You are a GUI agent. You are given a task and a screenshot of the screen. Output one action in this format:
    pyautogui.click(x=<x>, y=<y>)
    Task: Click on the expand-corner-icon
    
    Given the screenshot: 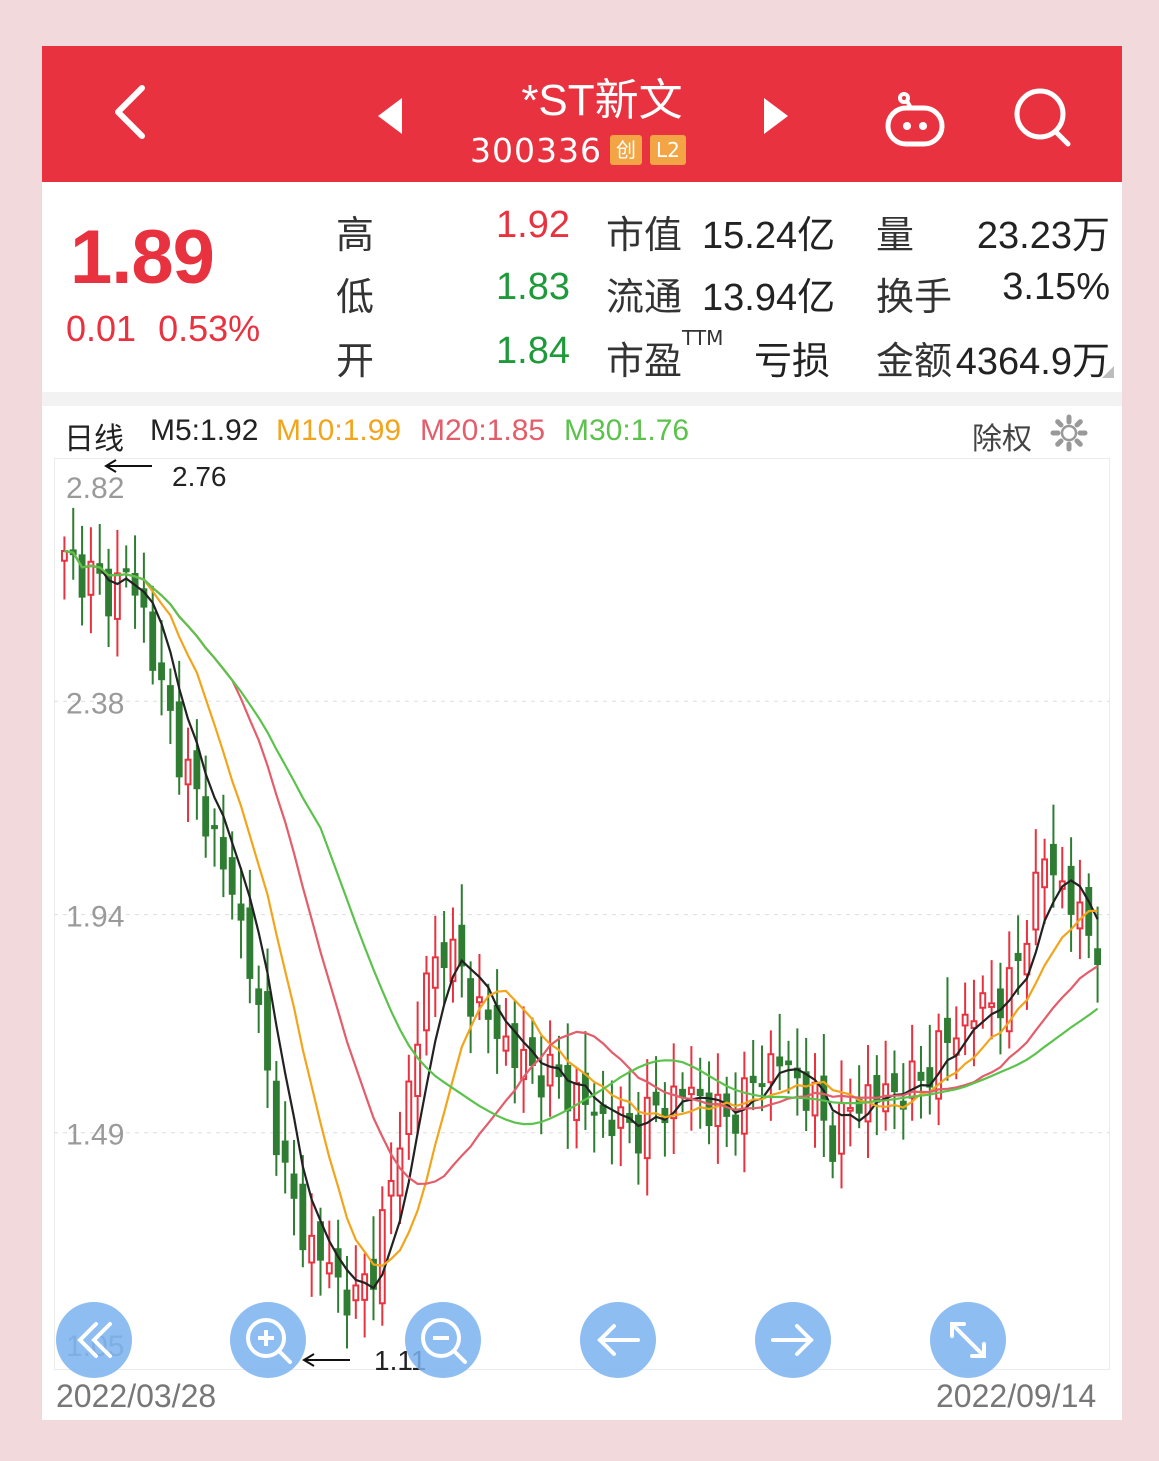 What is the action you would take?
    pyautogui.click(x=1108, y=372)
    